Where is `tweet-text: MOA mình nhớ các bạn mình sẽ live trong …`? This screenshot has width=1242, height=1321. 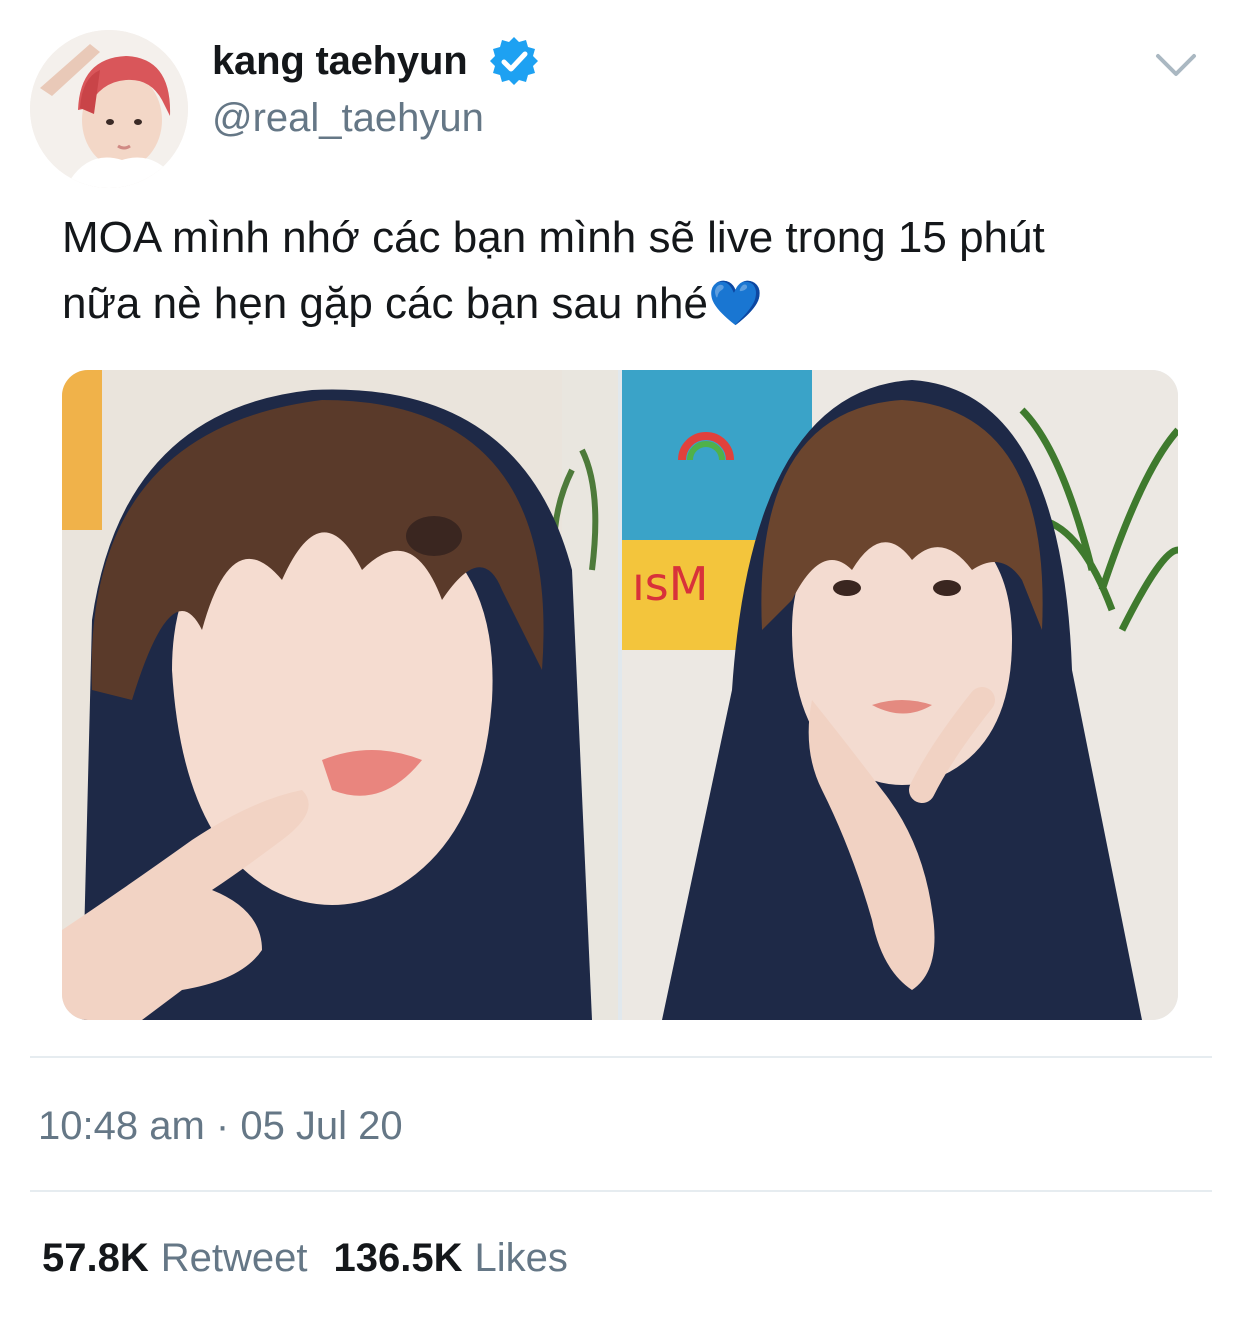 tweet-text: MOA mình nhớ các bạn mình sẽ live trong … is located at coordinates (642, 271).